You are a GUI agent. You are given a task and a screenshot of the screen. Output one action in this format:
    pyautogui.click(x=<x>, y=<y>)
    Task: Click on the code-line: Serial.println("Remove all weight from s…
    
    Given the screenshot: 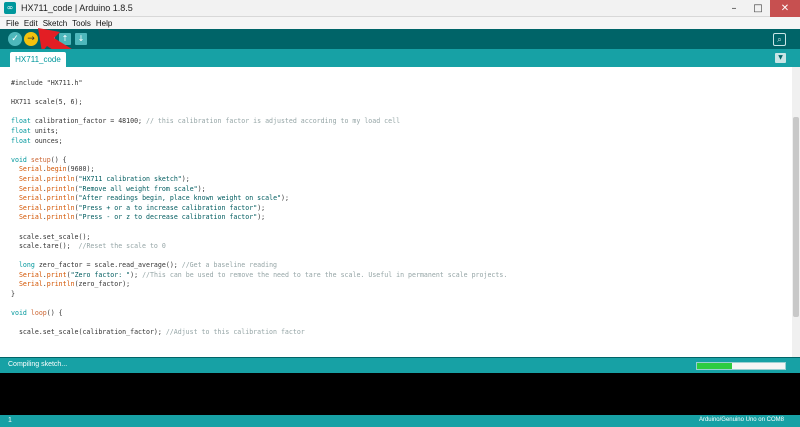 What is the action you would take?
    pyautogui.click(x=259, y=190)
    